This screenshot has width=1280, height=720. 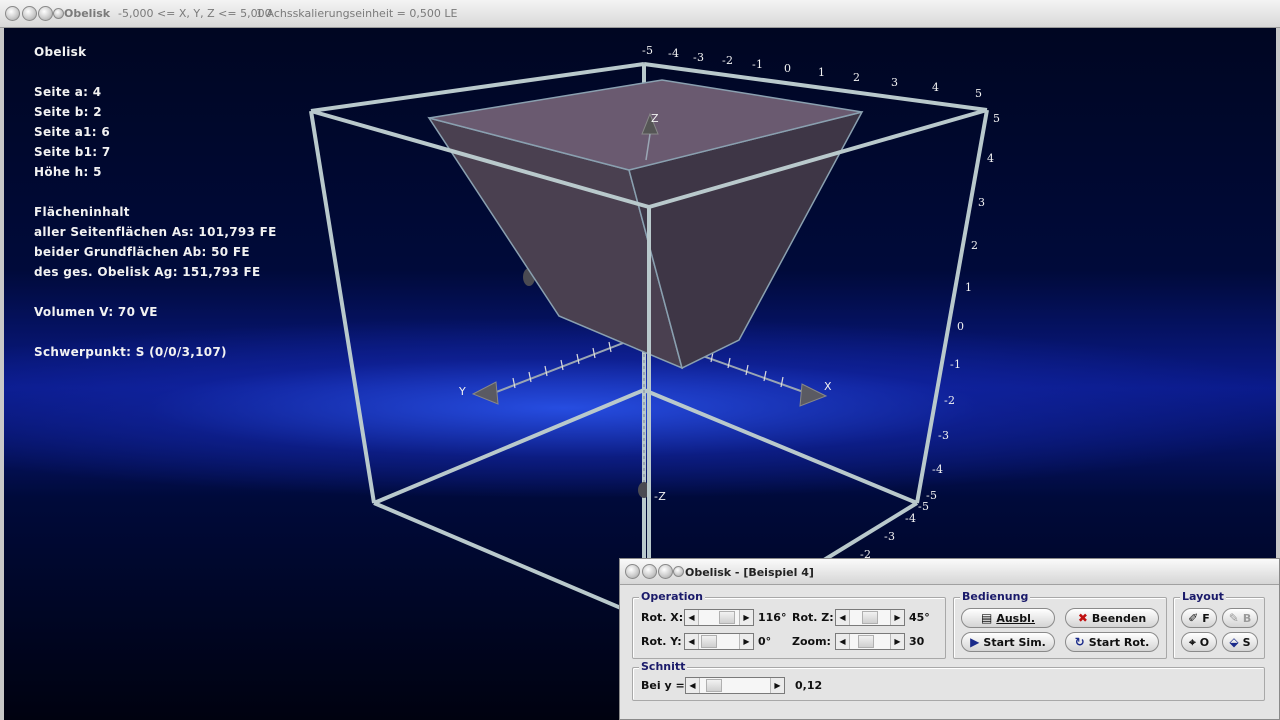 What do you see at coordinates (975, 642) in the screenshot?
I see `play-icon: ▶` at bounding box center [975, 642].